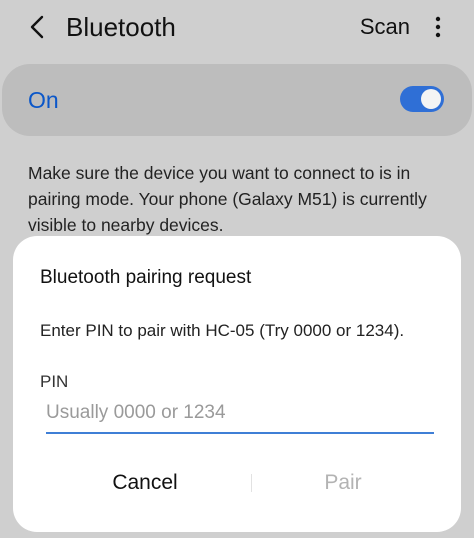 The width and height of the screenshot is (474, 538). What do you see at coordinates (43, 100) in the screenshot?
I see `toggle-label: On` at bounding box center [43, 100].